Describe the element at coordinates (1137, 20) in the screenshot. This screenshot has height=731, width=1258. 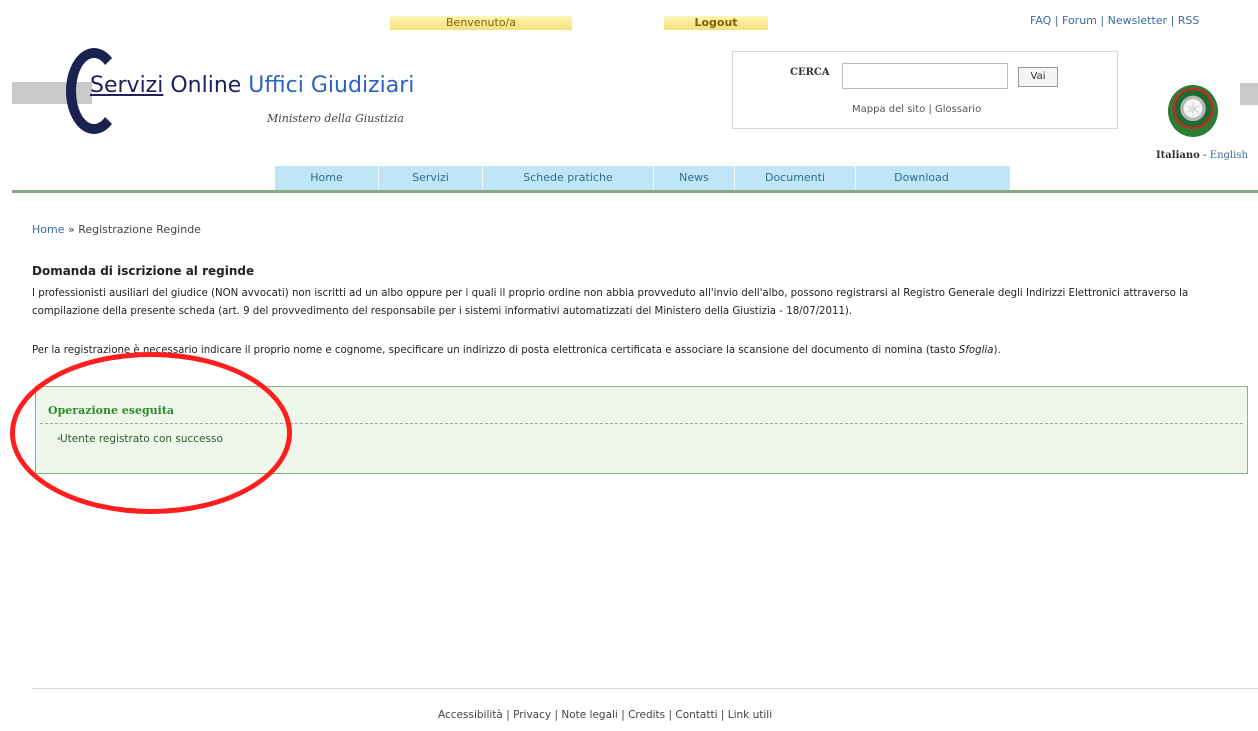
I see `newsletter-link: Newsletter` at that location.